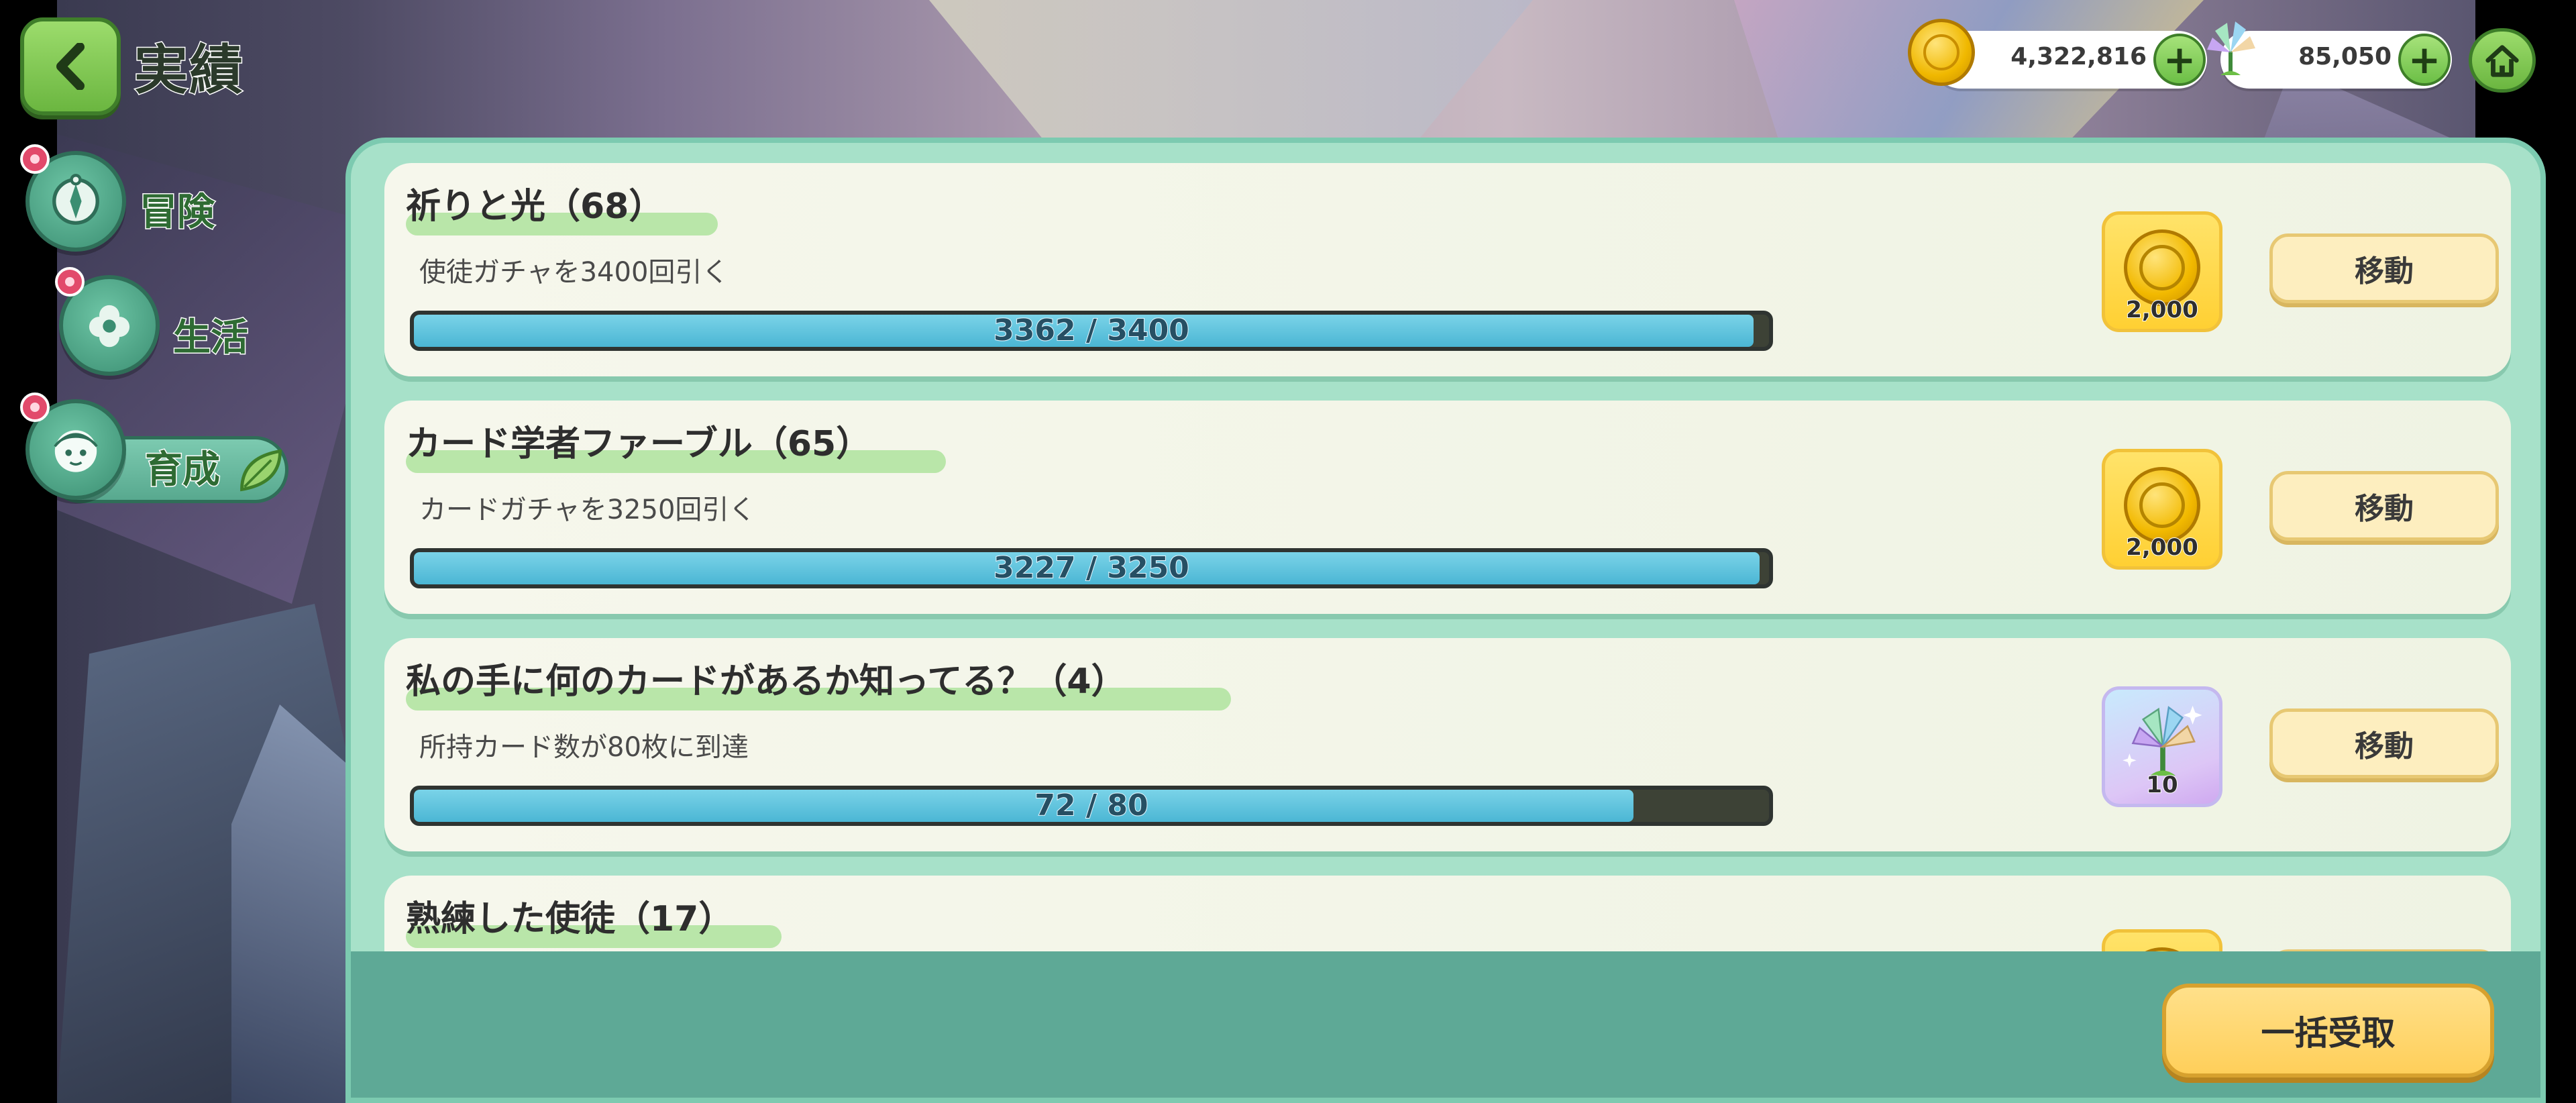  I want to click on back-arrow-icon, so click(70, 67).